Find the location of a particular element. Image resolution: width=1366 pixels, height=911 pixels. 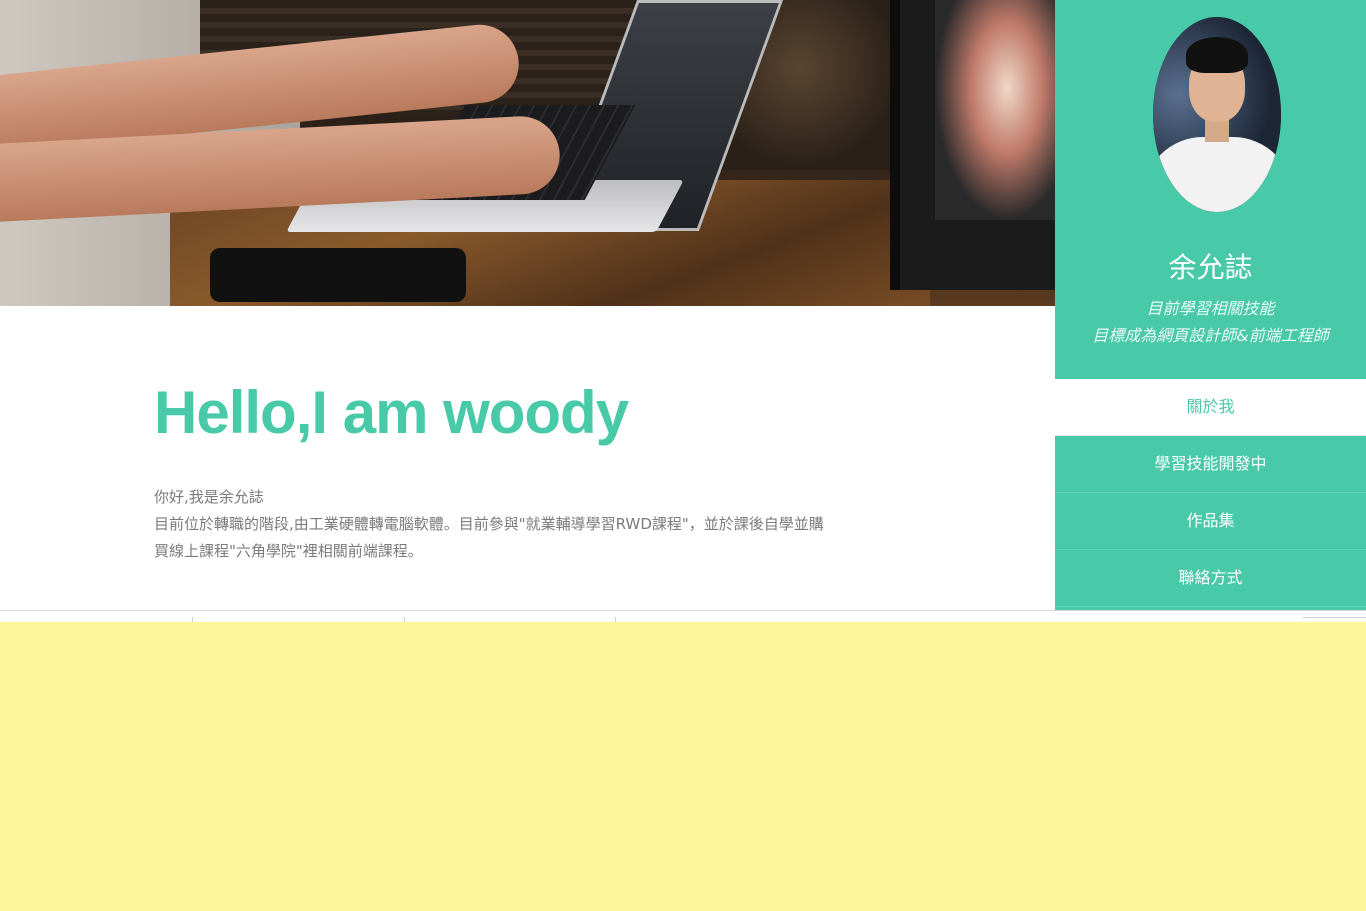

profile-desc-line: 目標成為網頁設計師&前端工程師 is located at coordinates (1210, 335).